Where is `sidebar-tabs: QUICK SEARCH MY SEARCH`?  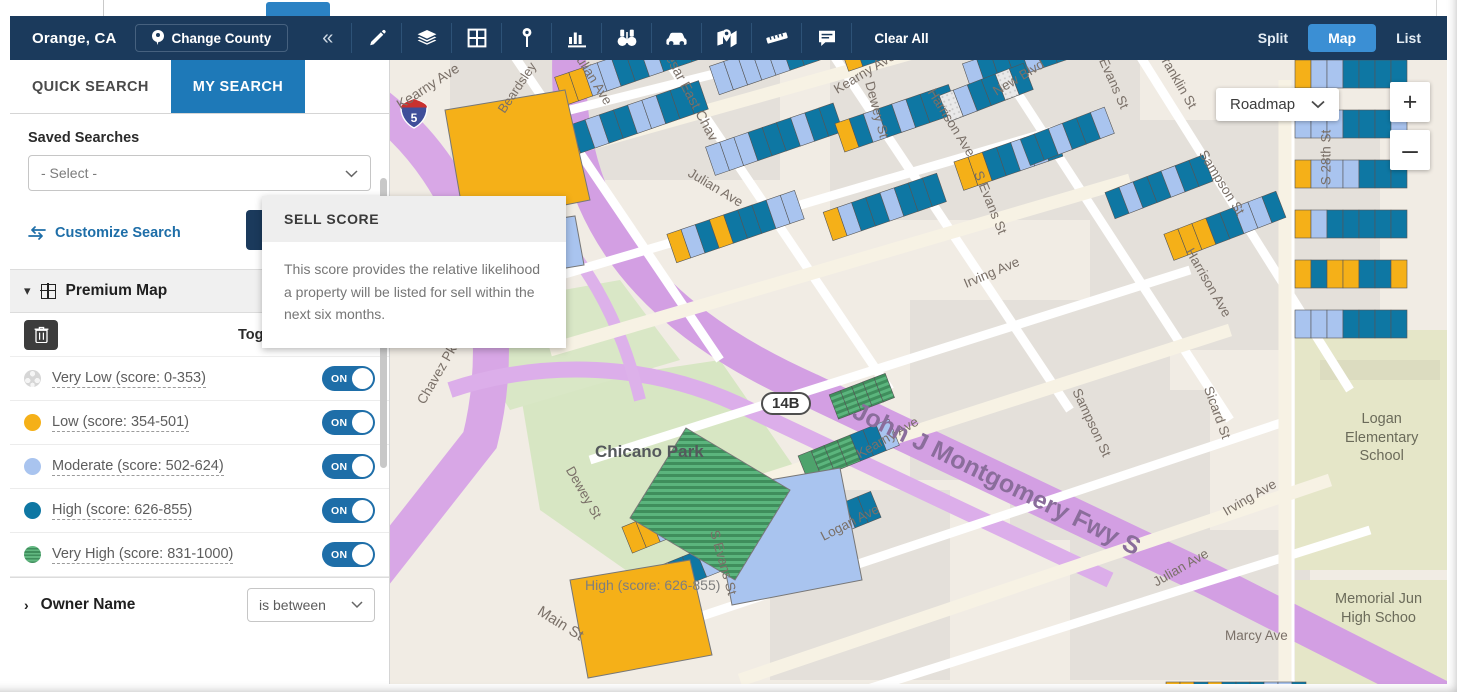
sidebar-tabs: QUICK SEARCH MY SEARCH is located at coordinates (199, 87).